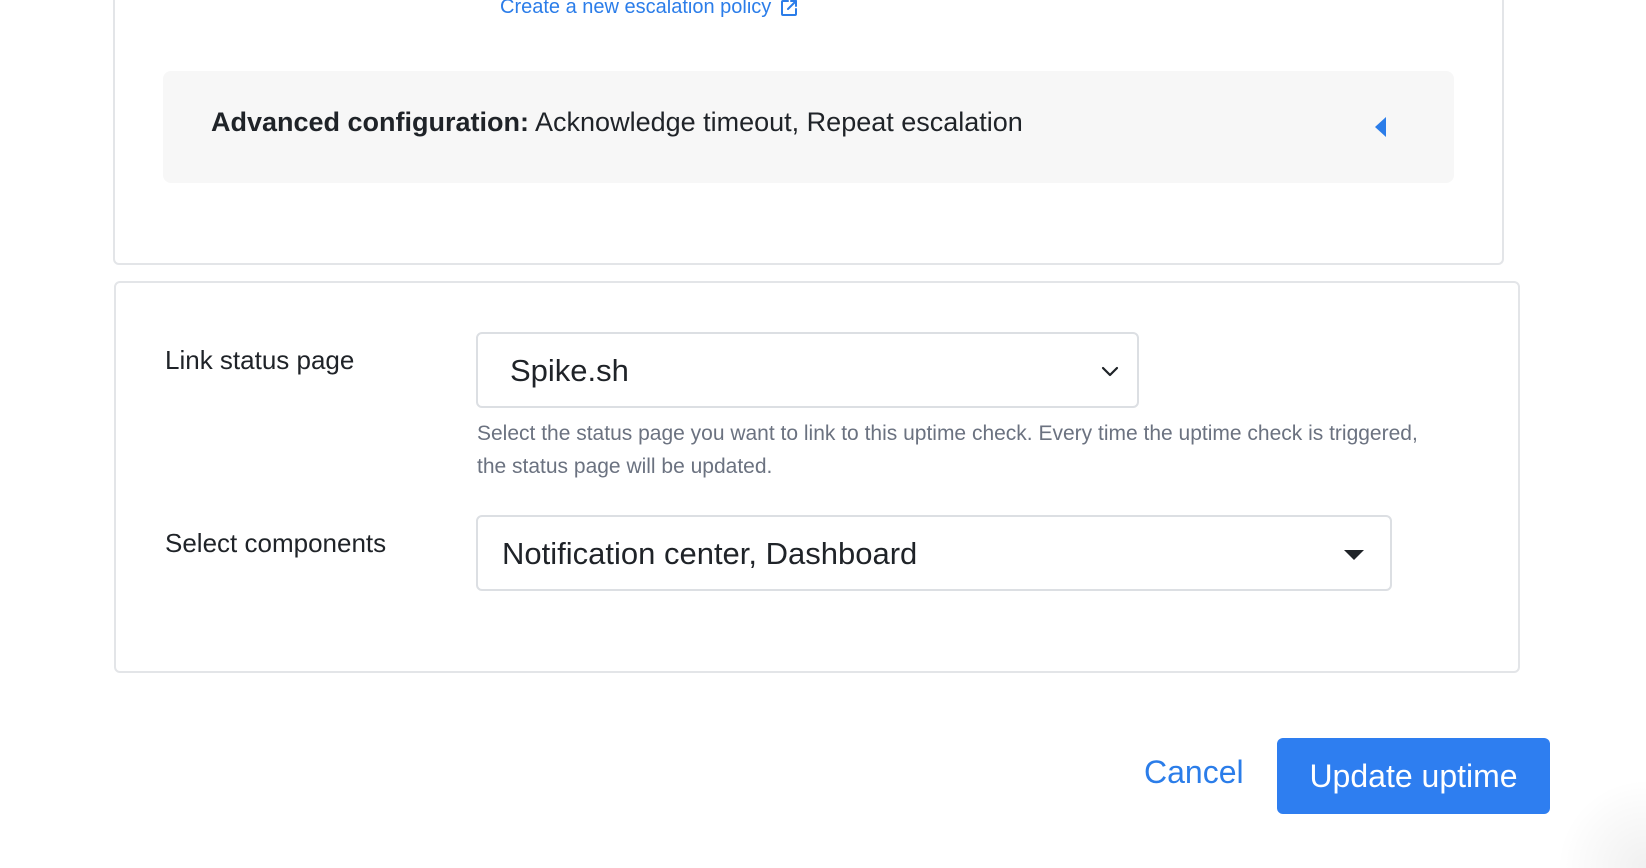 Image resolution: width=1646 pixels, height=868 pixels. What do you see at coordinates (1601, 823) in the screenshot?
I see `corner-shadow` at bounding box center [1601, 823].